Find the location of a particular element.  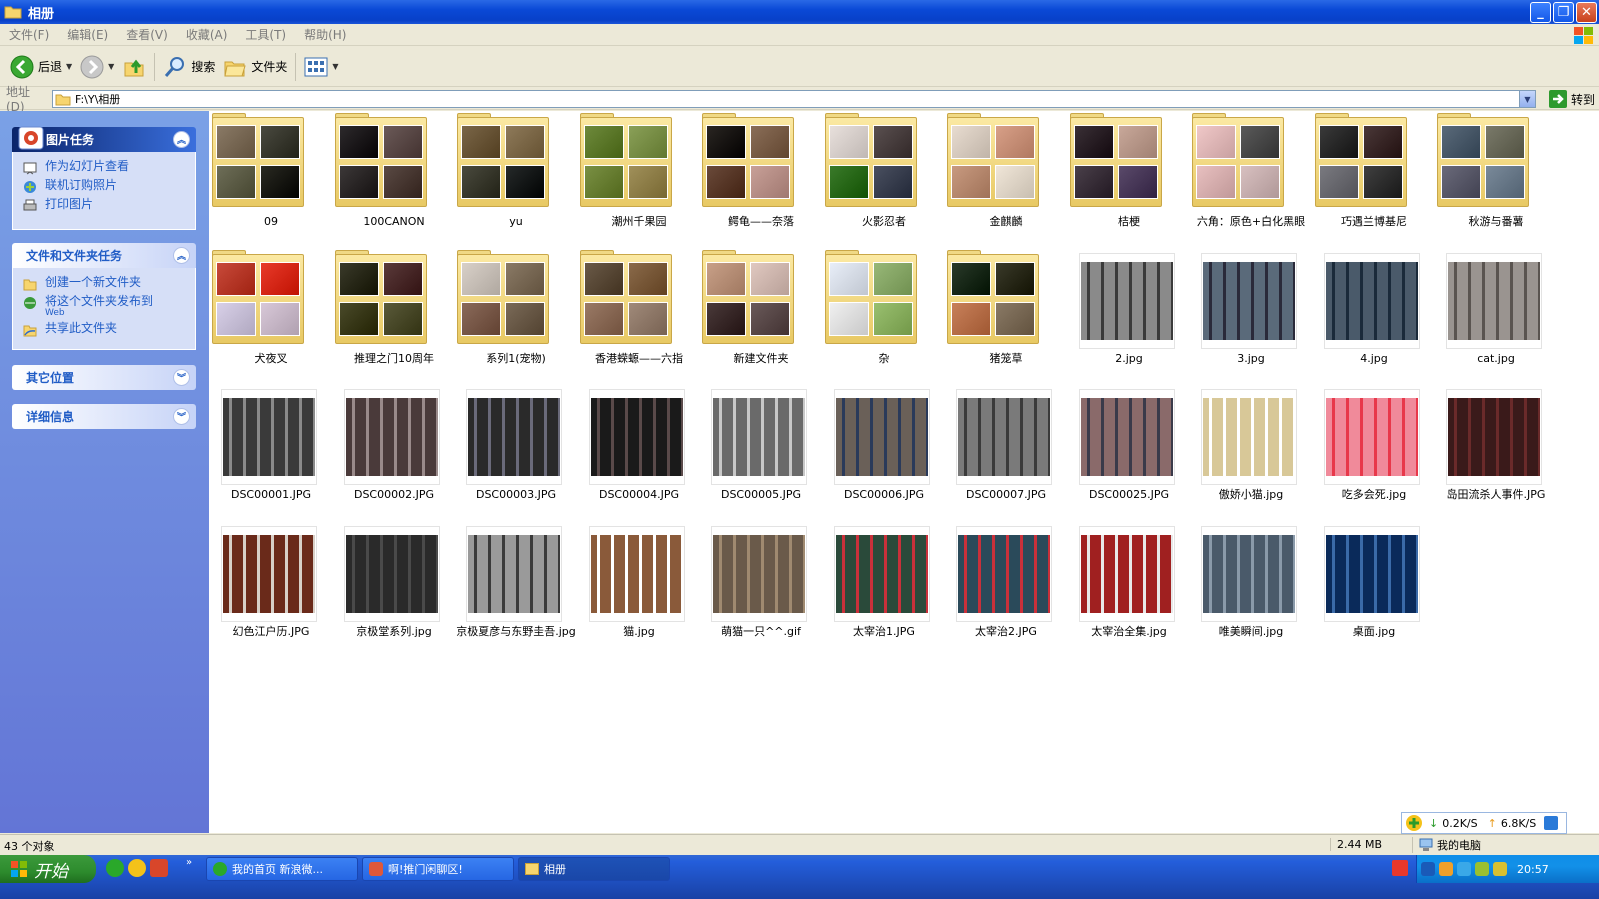

image-file-item: DSC00025.JPG is located at coordinates (1129, 454).